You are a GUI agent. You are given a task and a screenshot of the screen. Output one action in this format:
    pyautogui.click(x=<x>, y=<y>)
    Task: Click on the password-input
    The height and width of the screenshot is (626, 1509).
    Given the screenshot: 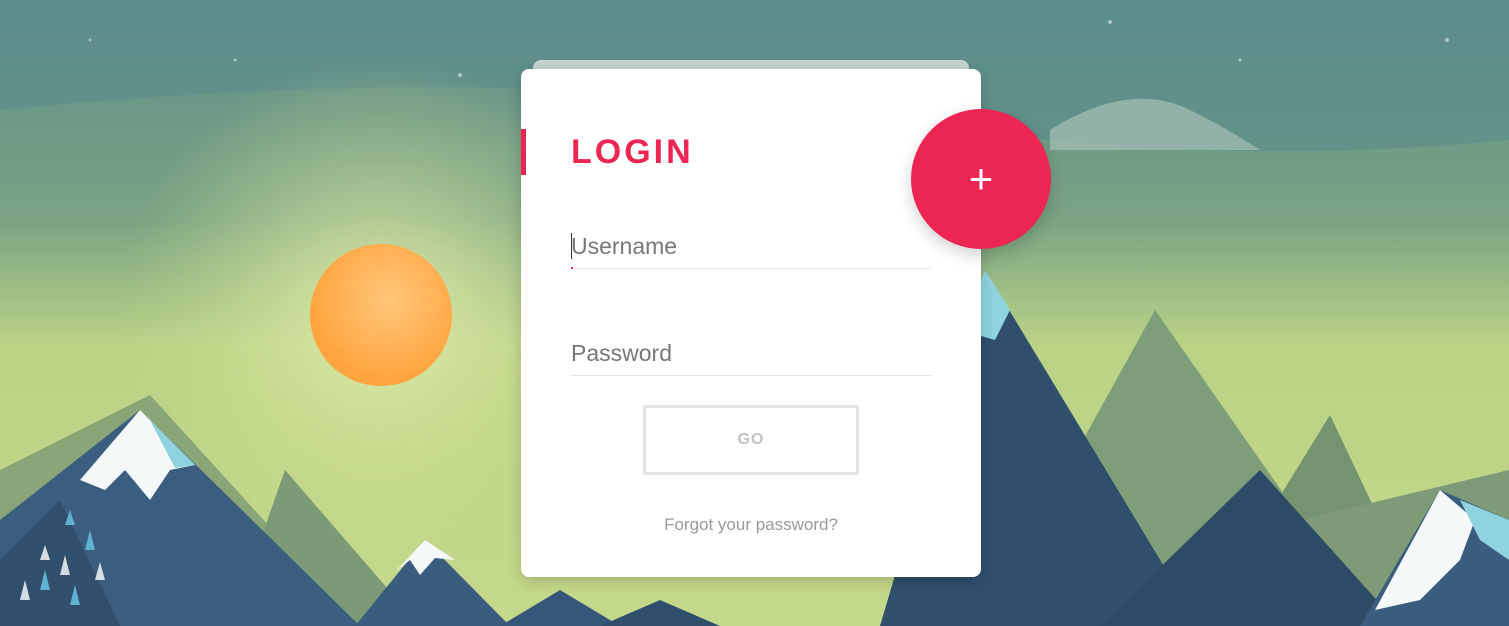 What is the action you would take?
    pyautogui.click(x=751, y=353)
    